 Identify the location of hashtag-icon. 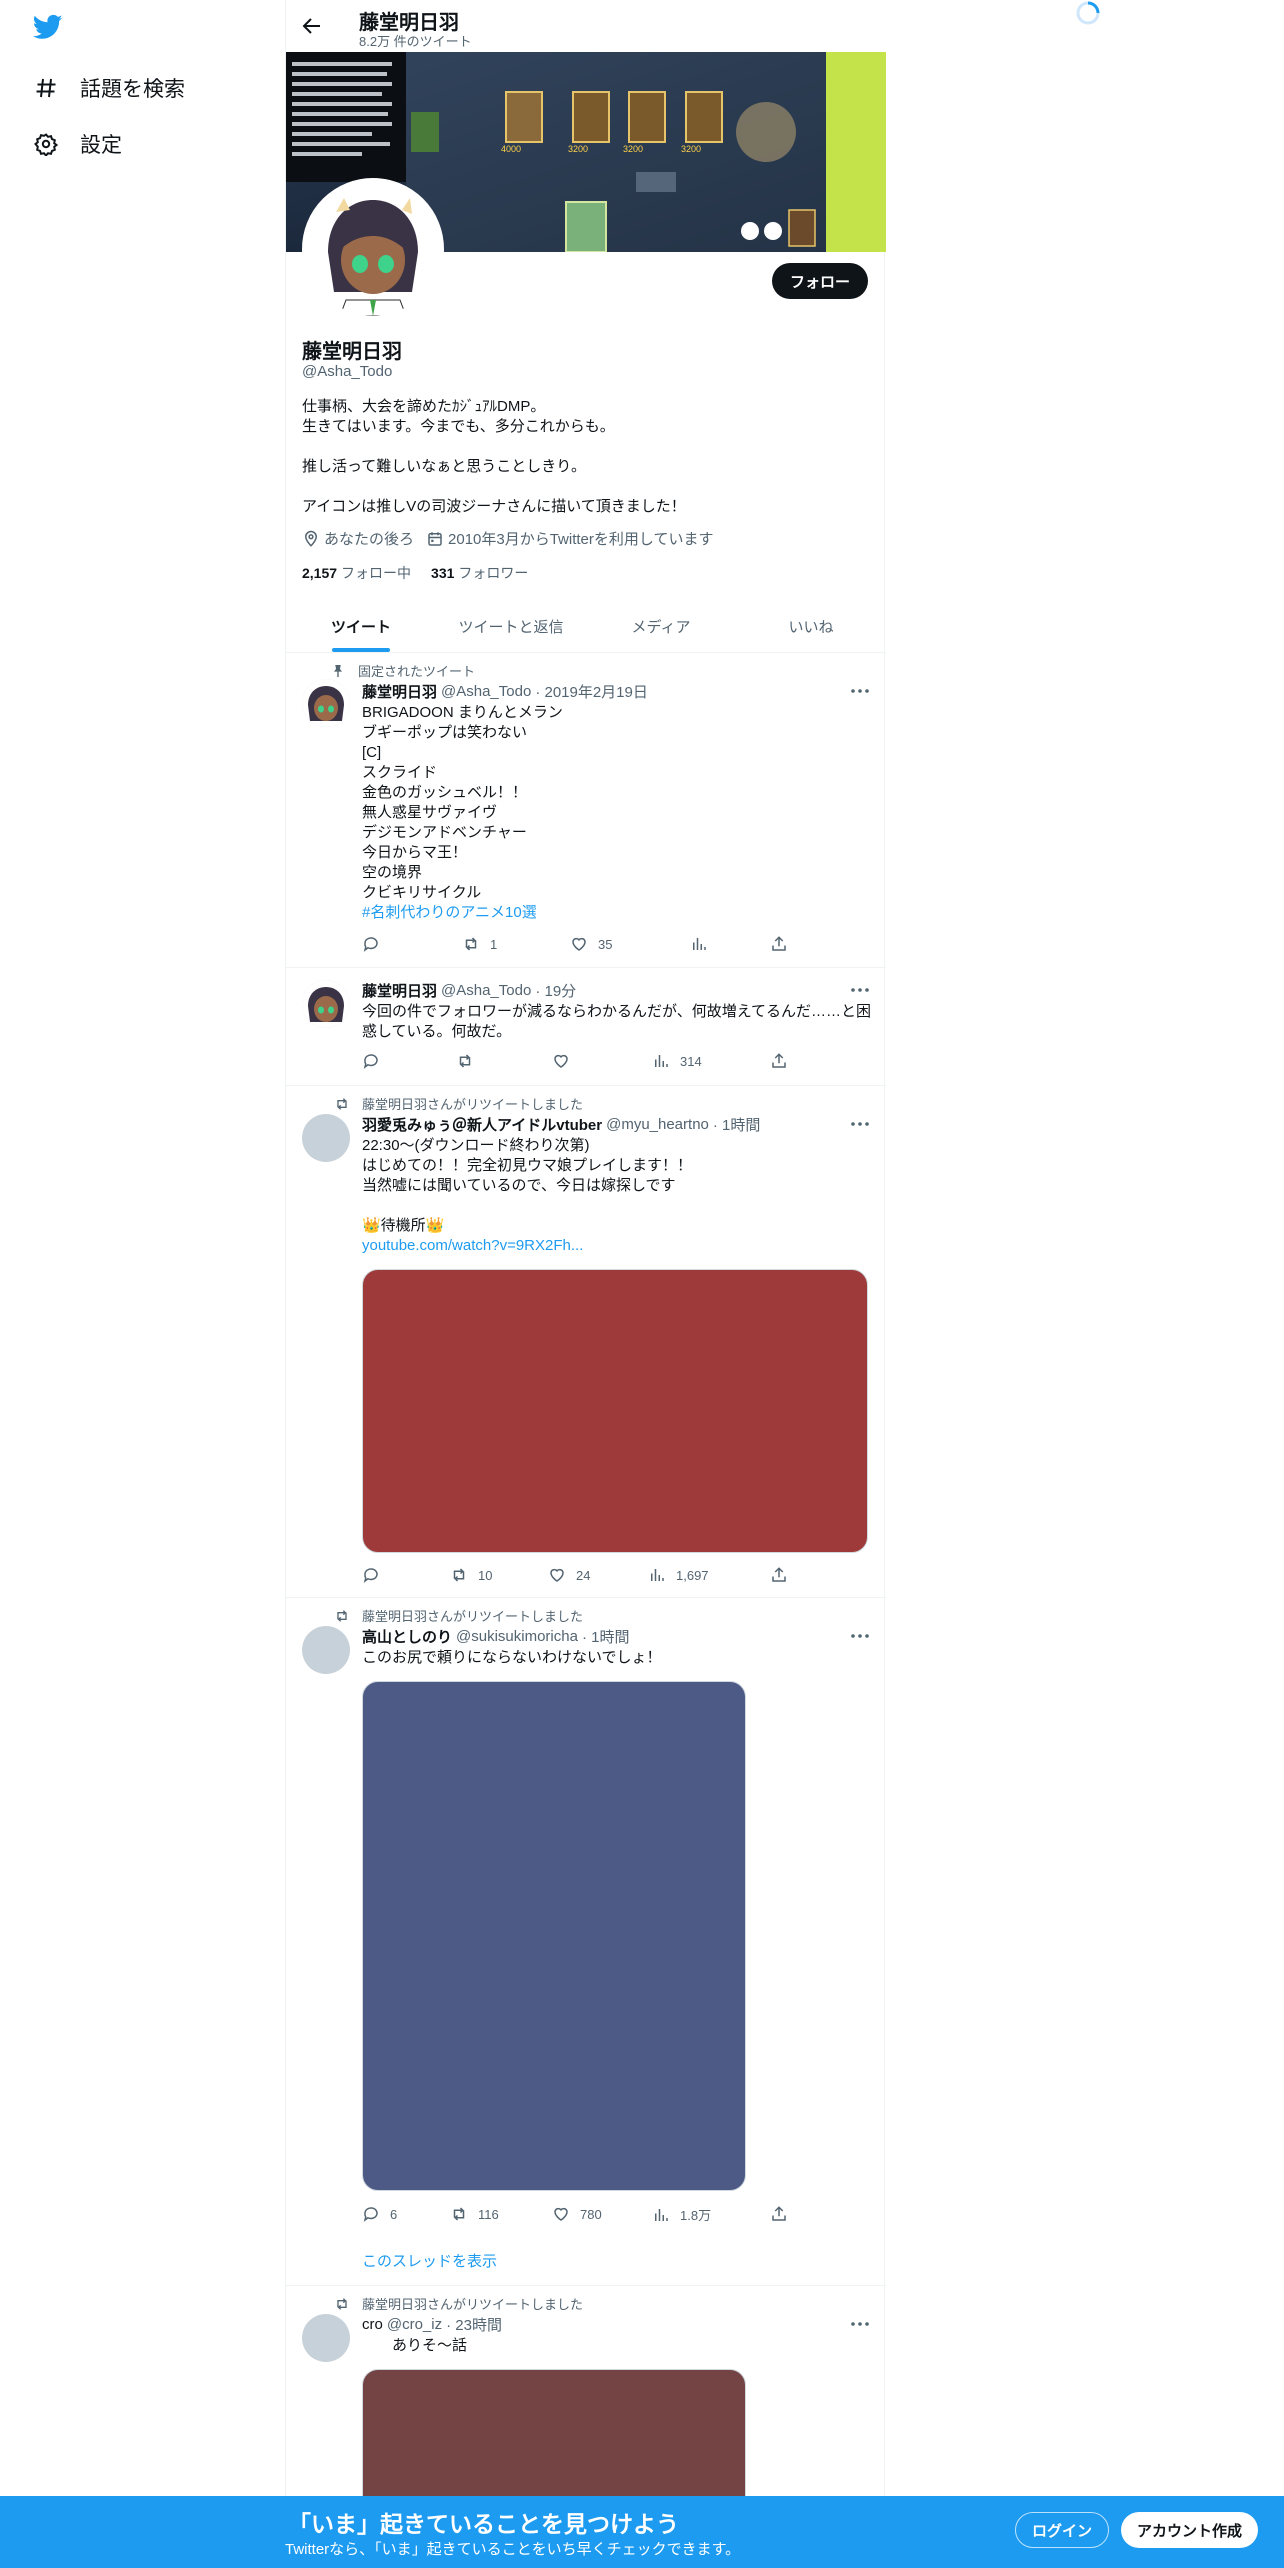
(46, 88).